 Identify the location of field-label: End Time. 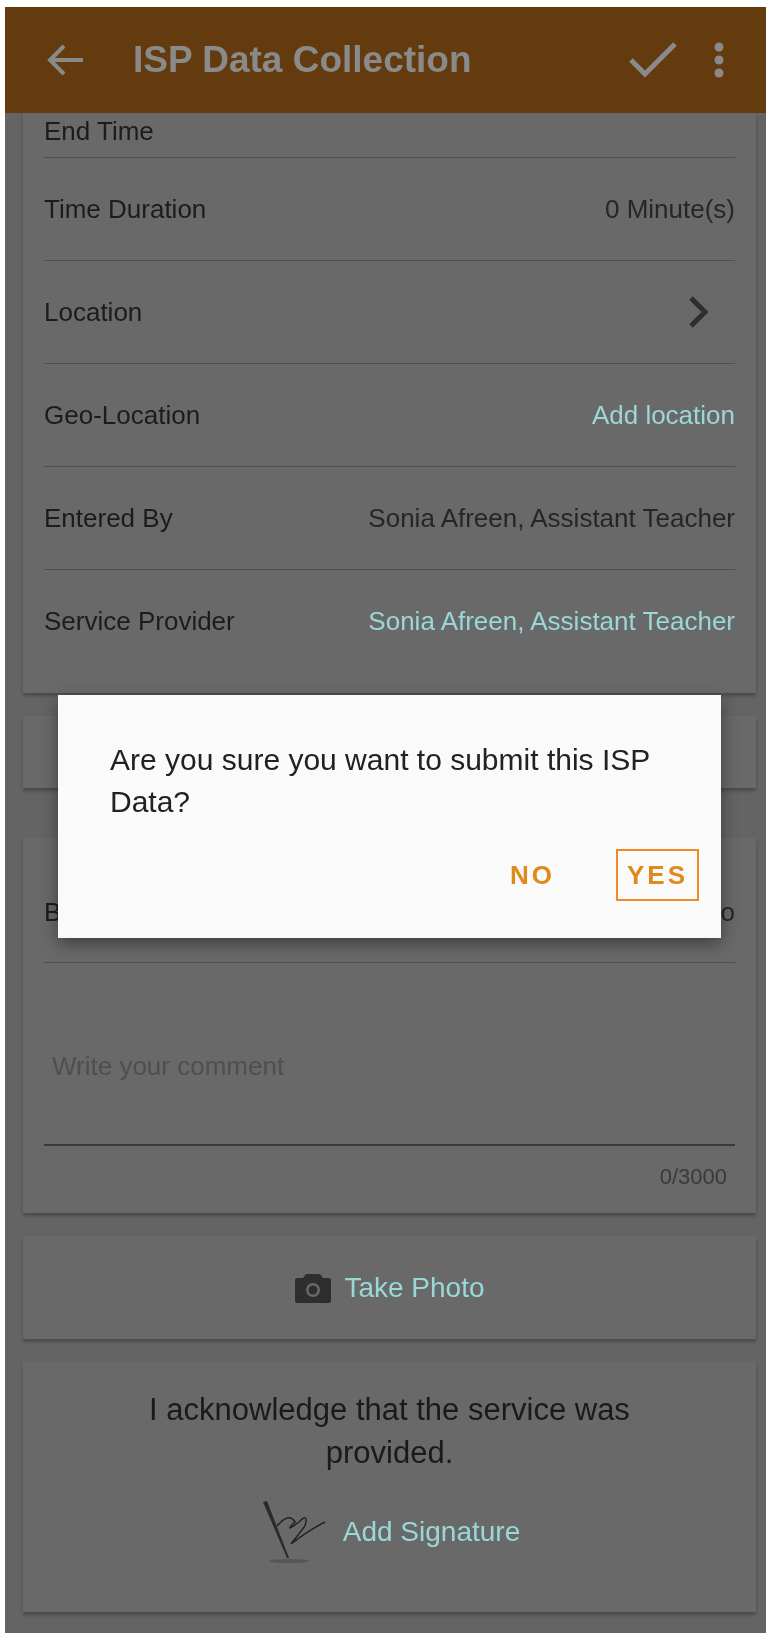
(99, 131).